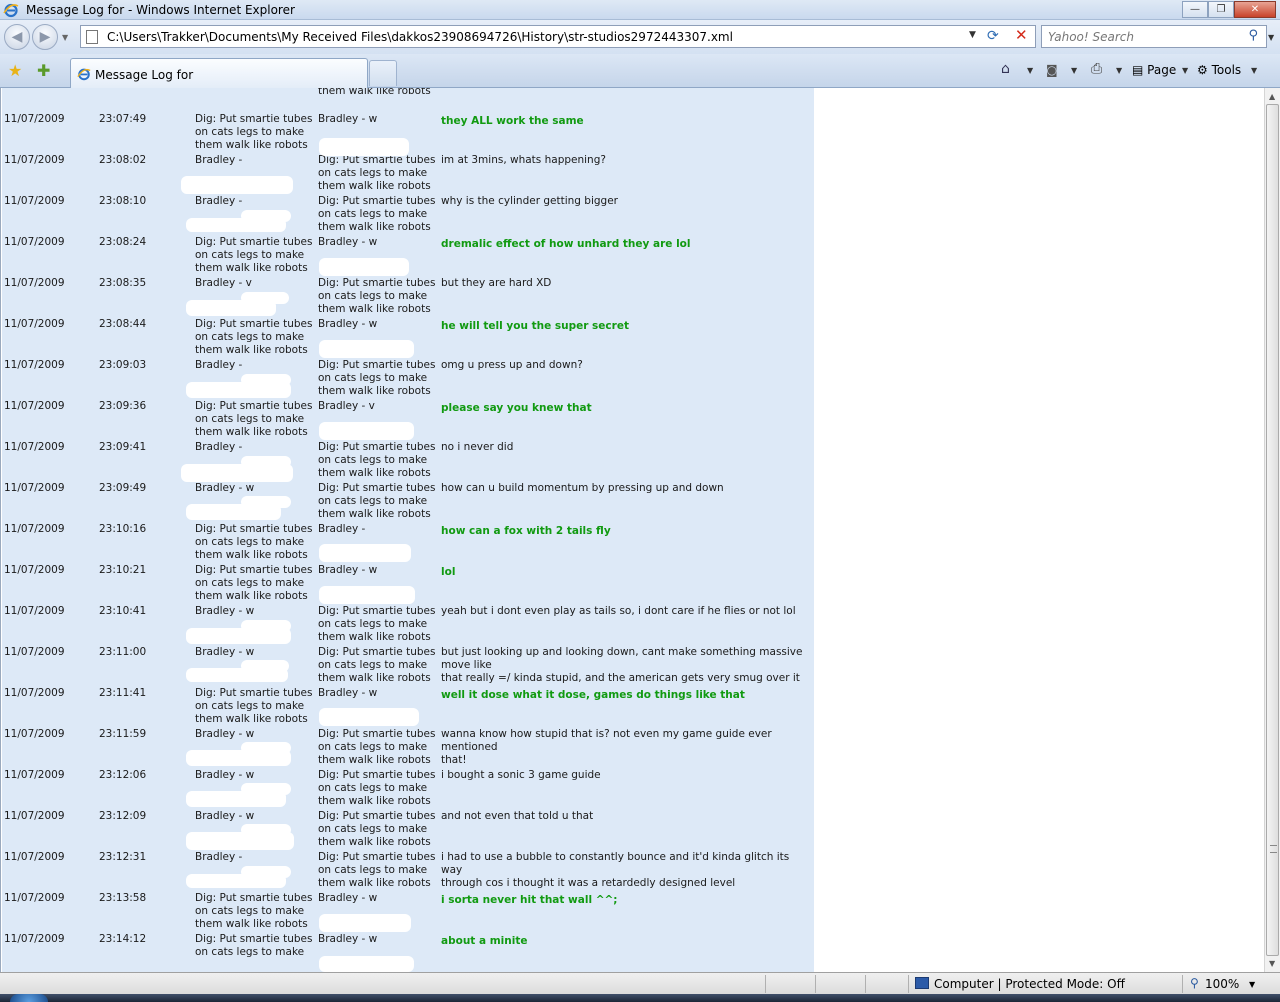 This screenshot has width=1280, height=1002. I want to click on start-button, so click(29, 998).